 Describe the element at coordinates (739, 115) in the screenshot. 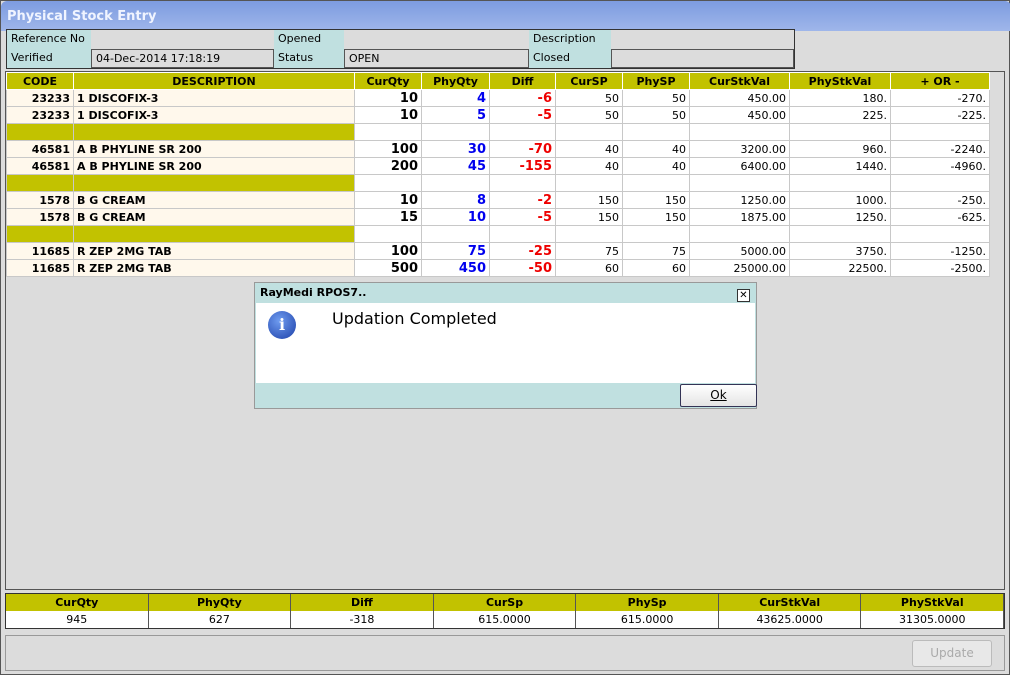

I see `table-cell: 450.00` at that location.